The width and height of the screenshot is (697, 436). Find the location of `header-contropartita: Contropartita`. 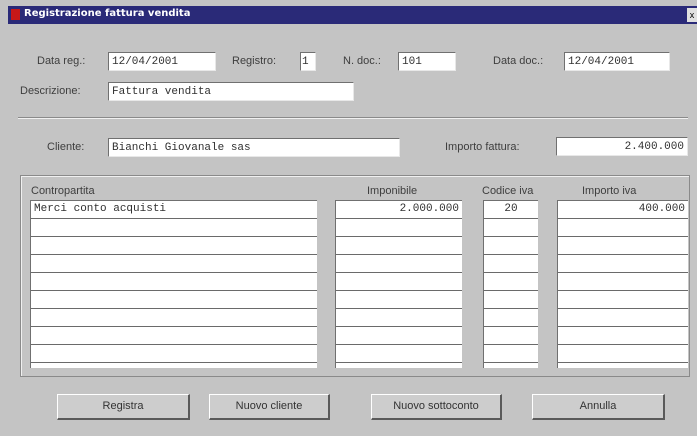

header-contropartita: Contropartita is located at coordinates (63, 191).